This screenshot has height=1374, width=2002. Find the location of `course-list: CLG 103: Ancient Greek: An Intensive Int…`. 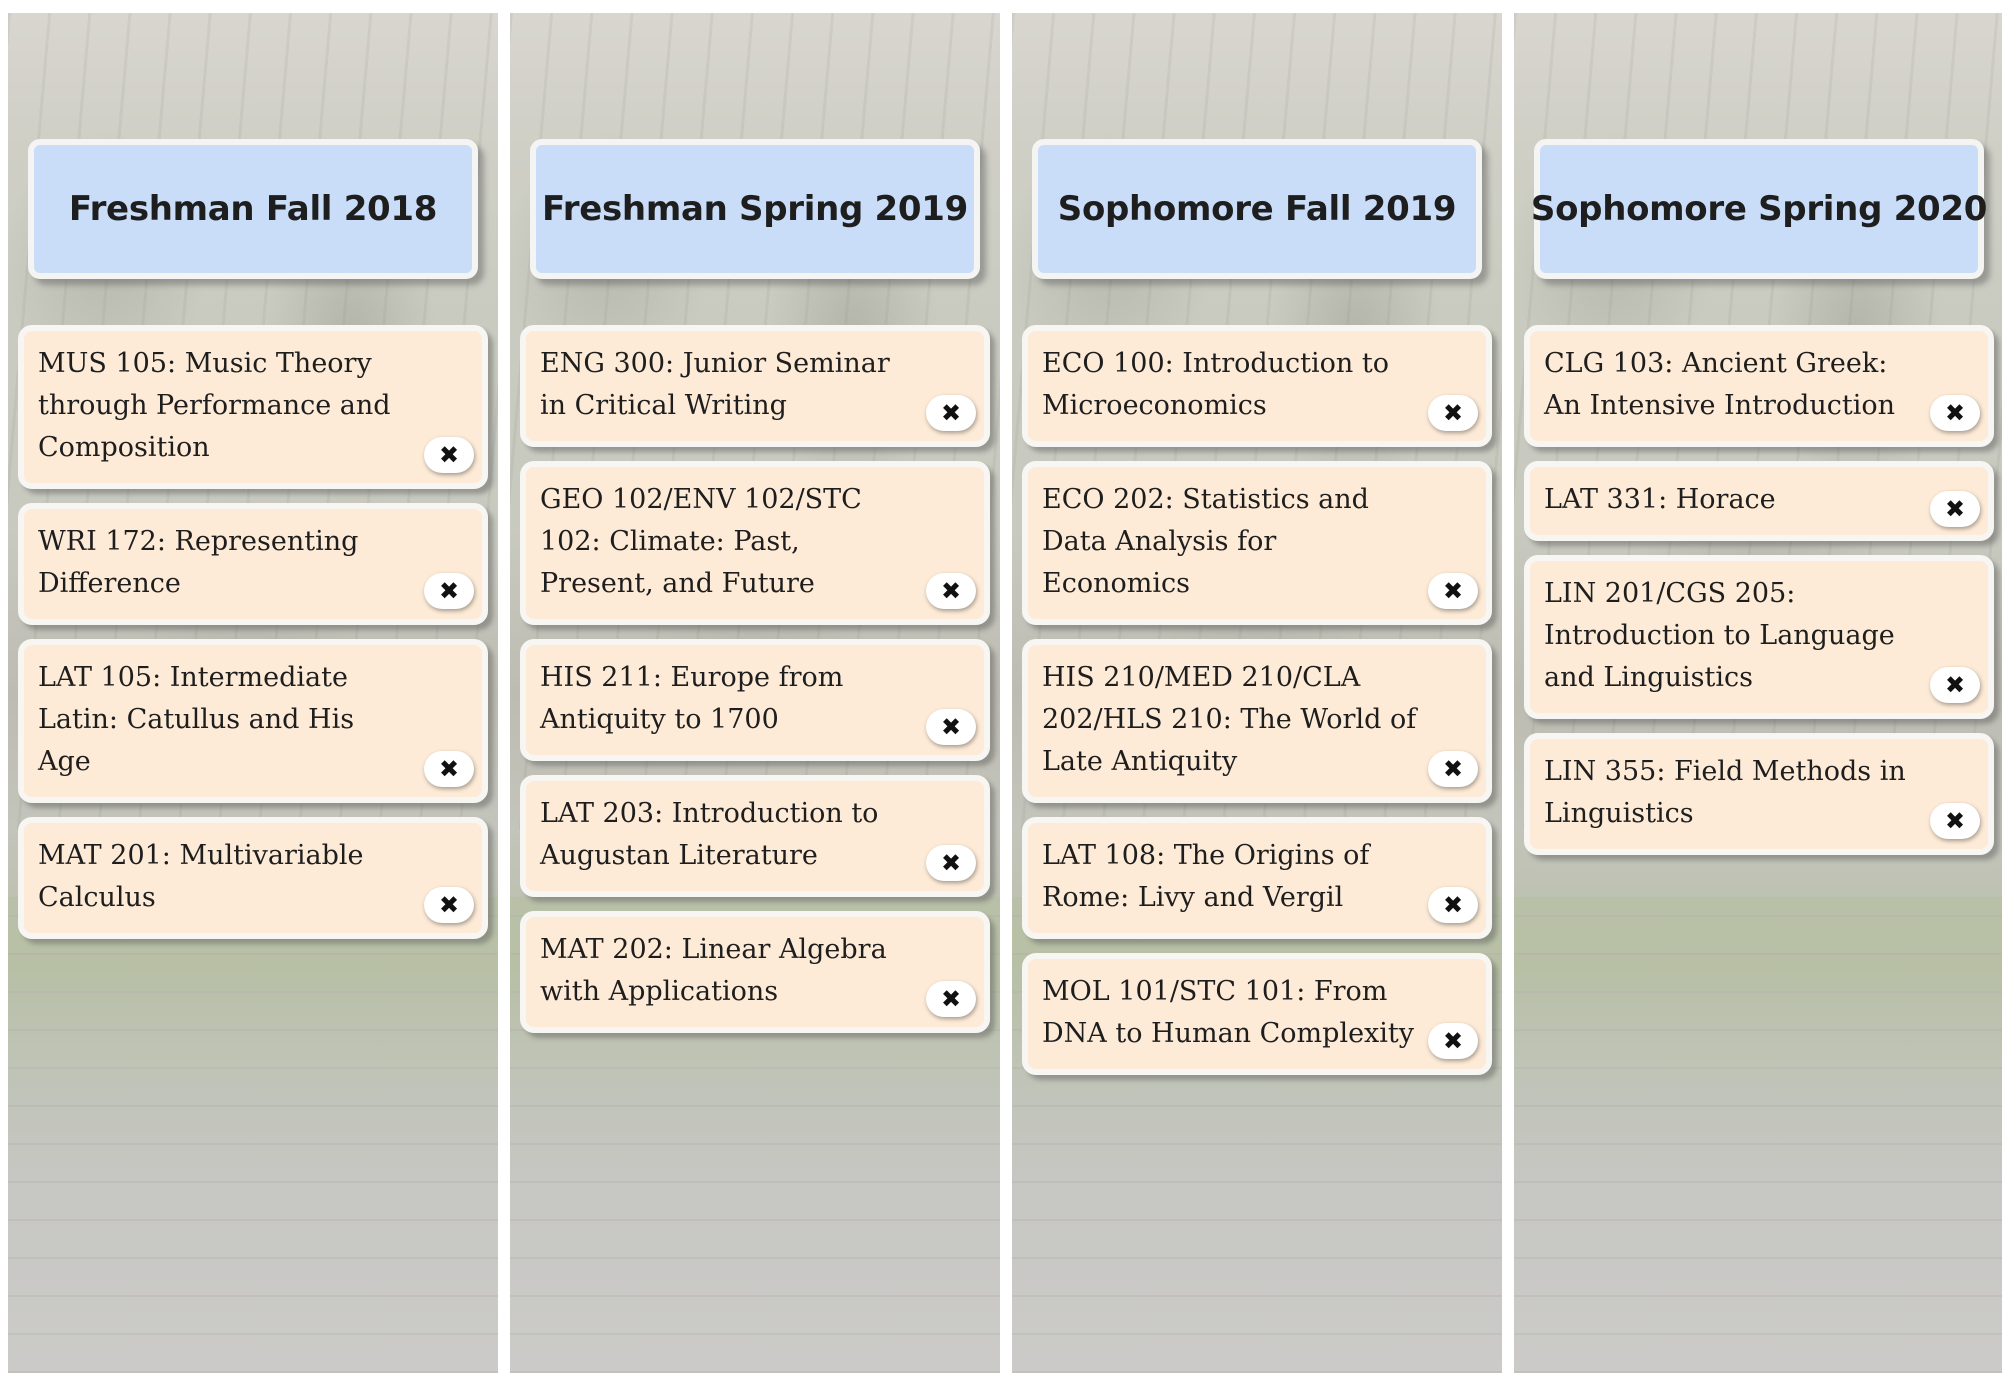

course-list: CLG 103: Ancient Greek: An Intensive Int… is located at coordinates (1759, 597).